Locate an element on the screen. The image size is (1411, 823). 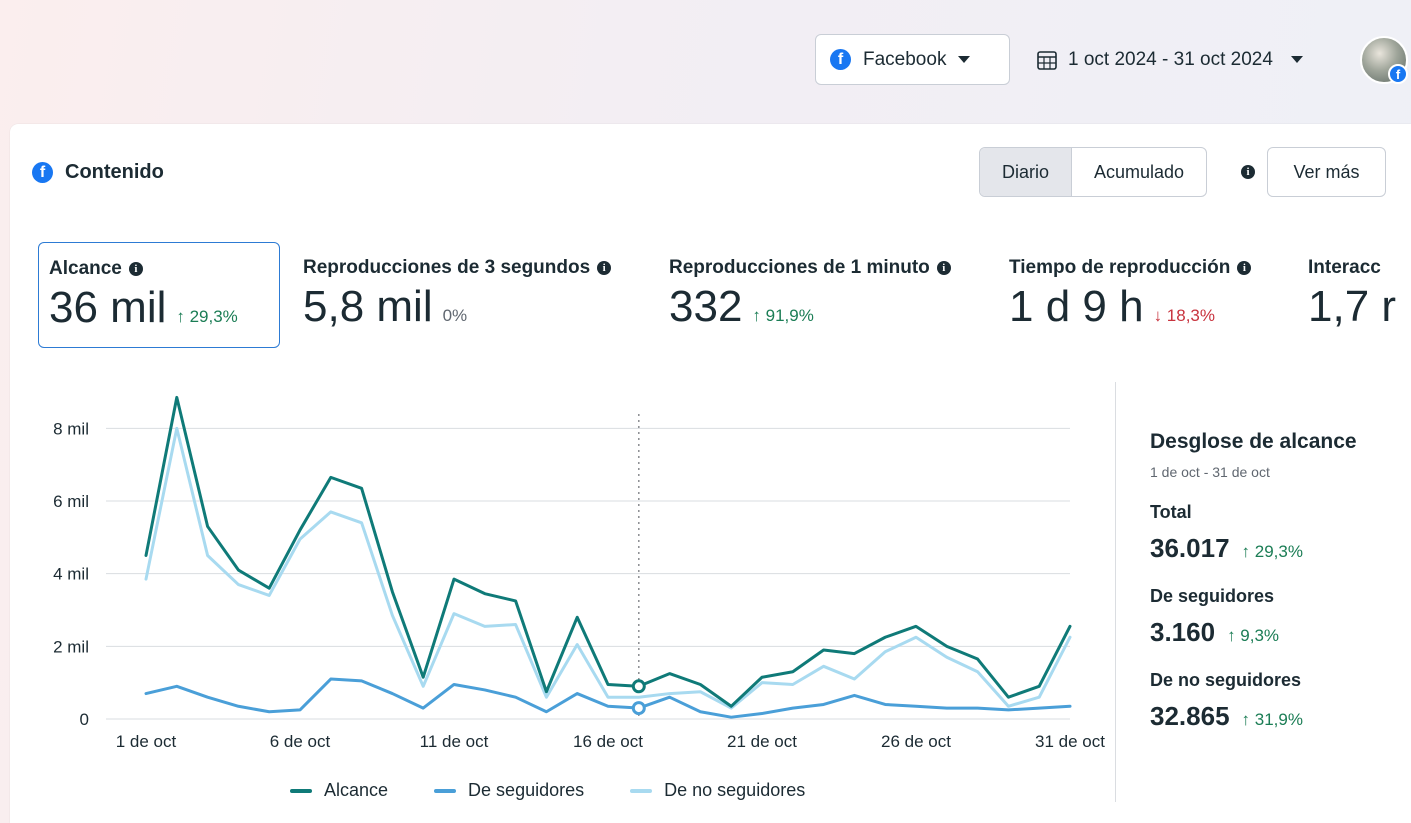
chart-legend: Alcance De seguidores De no seguidores is located at coordinates (547, 790).